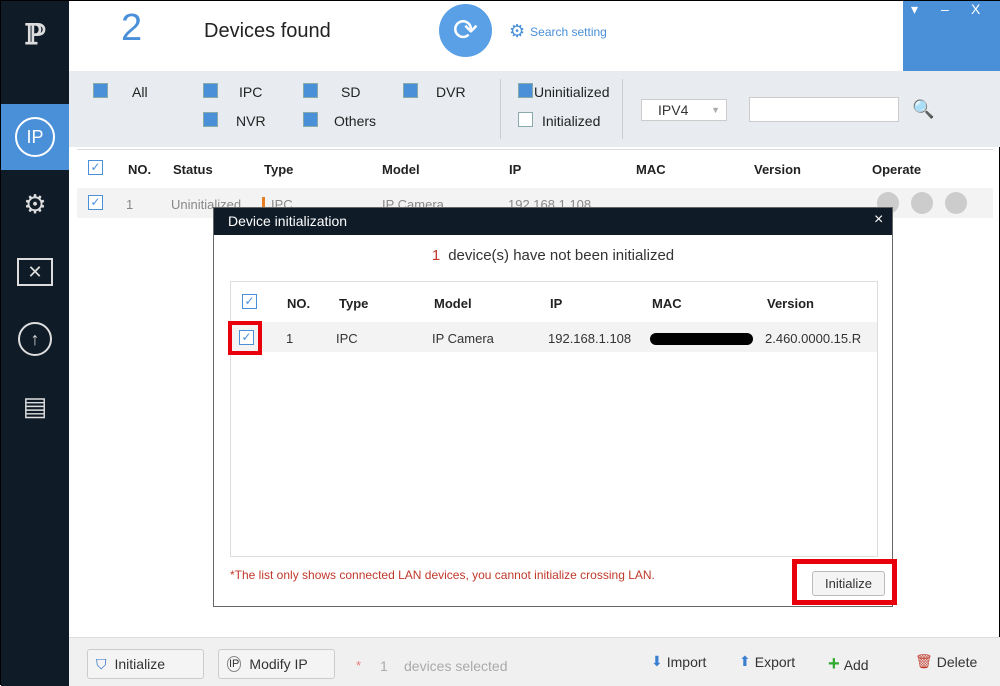  What do you see at coordinates (561, 255) in the screenshot?
I see `message-text: device(s) have not been initialized` at bounding box center [561, 255].